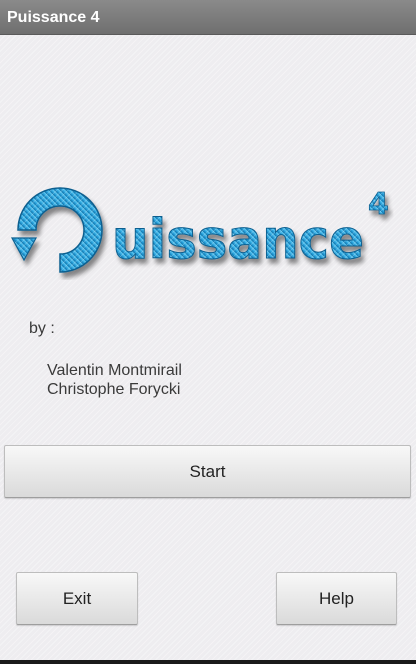  Describe the element at coordinates (238, 239) in the screenshot. I see `logo-wordmark: uissance` at that location.